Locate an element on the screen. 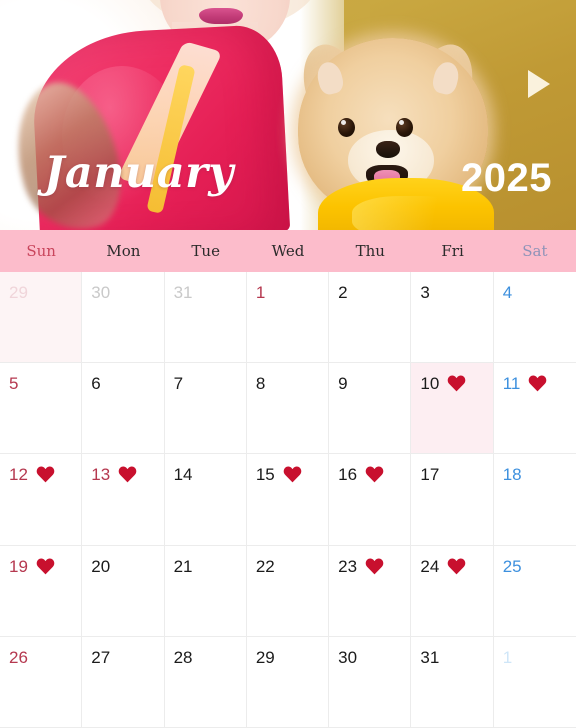 The image size is (576, 728). day-number: 4 is located at coordinates (507, 292).